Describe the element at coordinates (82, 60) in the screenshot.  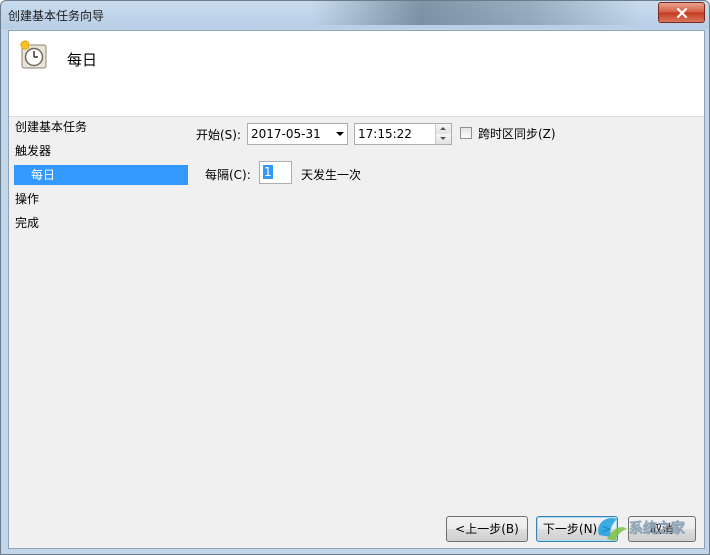
I see `page-title: 每日` at that location.